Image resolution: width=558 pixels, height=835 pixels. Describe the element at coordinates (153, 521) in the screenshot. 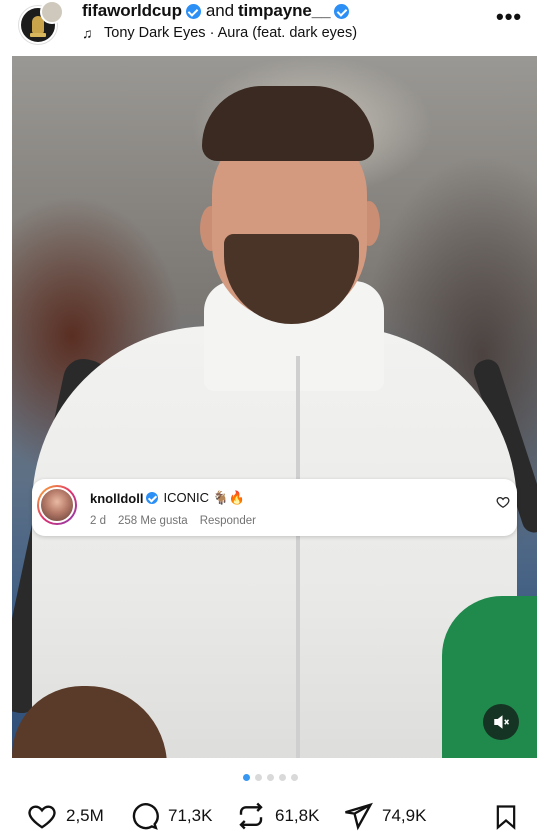

I see `comment-likes: 258 Me gusta` at that location.